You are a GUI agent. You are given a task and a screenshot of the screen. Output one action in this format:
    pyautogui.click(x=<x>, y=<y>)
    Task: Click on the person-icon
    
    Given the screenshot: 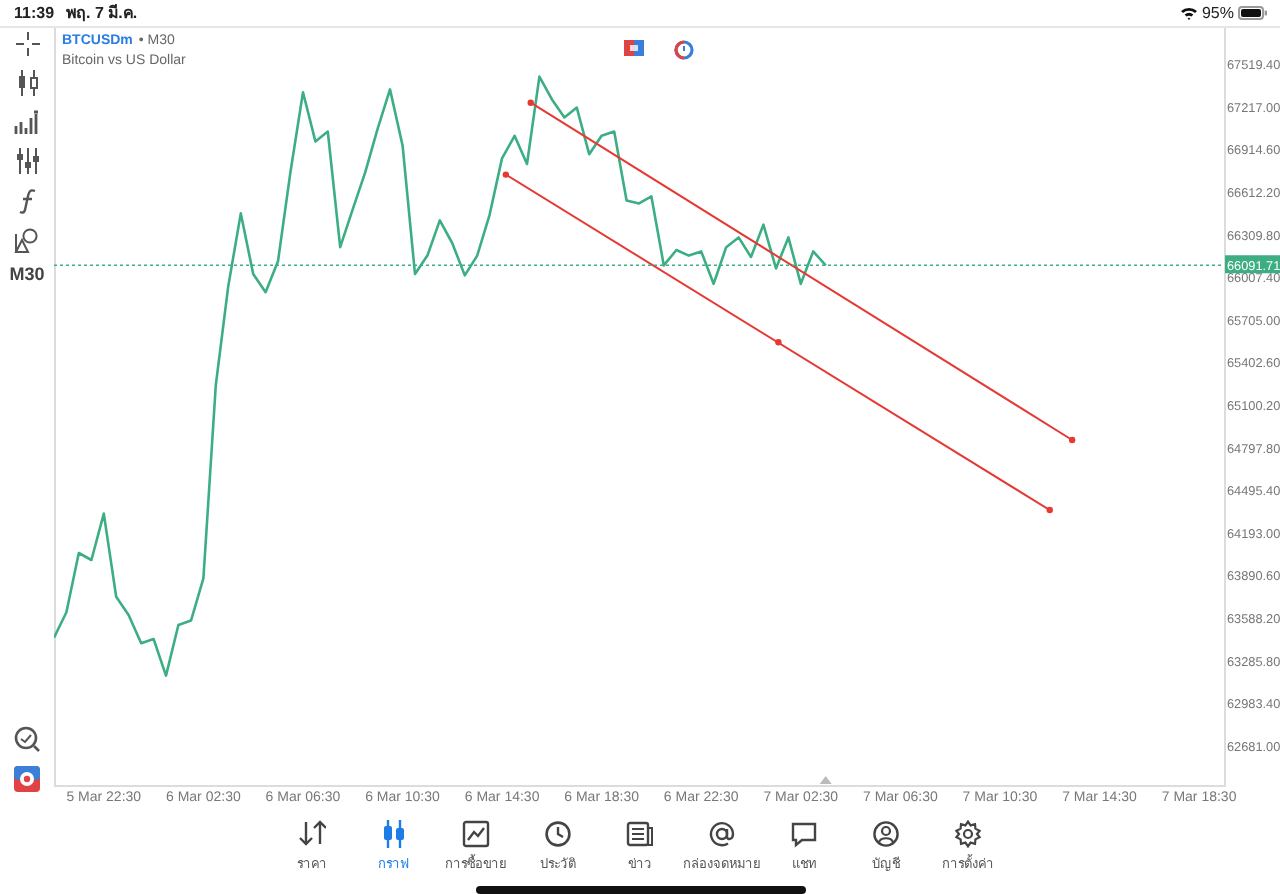 What is the action you would take?
    pyautogui.click(x=886, y=834)
    